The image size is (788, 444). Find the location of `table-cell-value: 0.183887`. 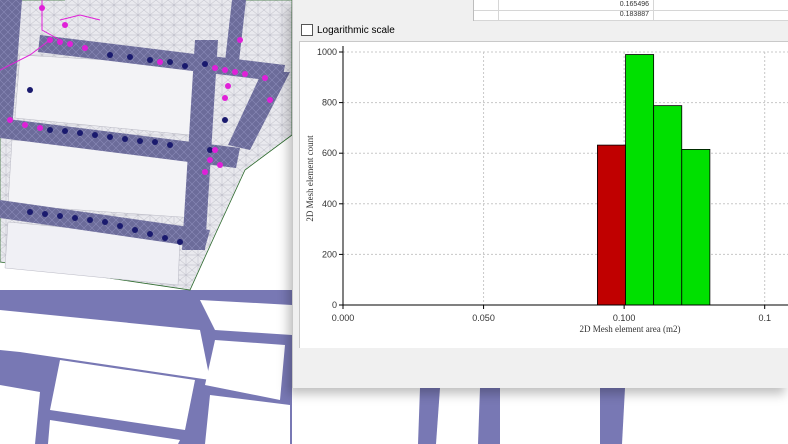

table-cell-value: 0.183887 is located at coordinates (576, 15).